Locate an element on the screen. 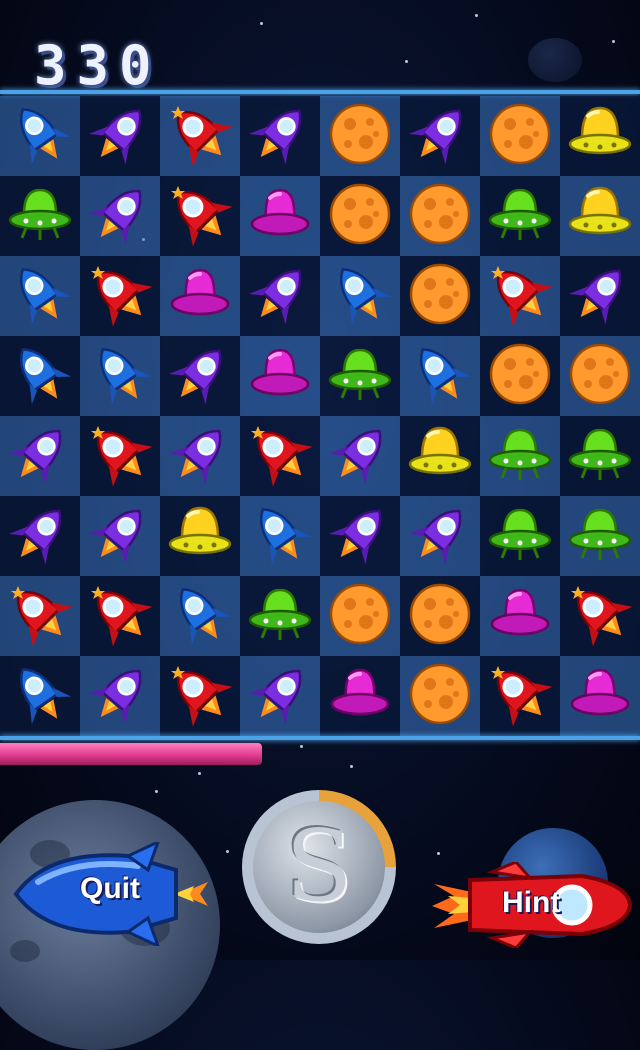 The width and height of the screenshot is (640, 1050). quit-button: Quit is located at coordinates (113, 894).